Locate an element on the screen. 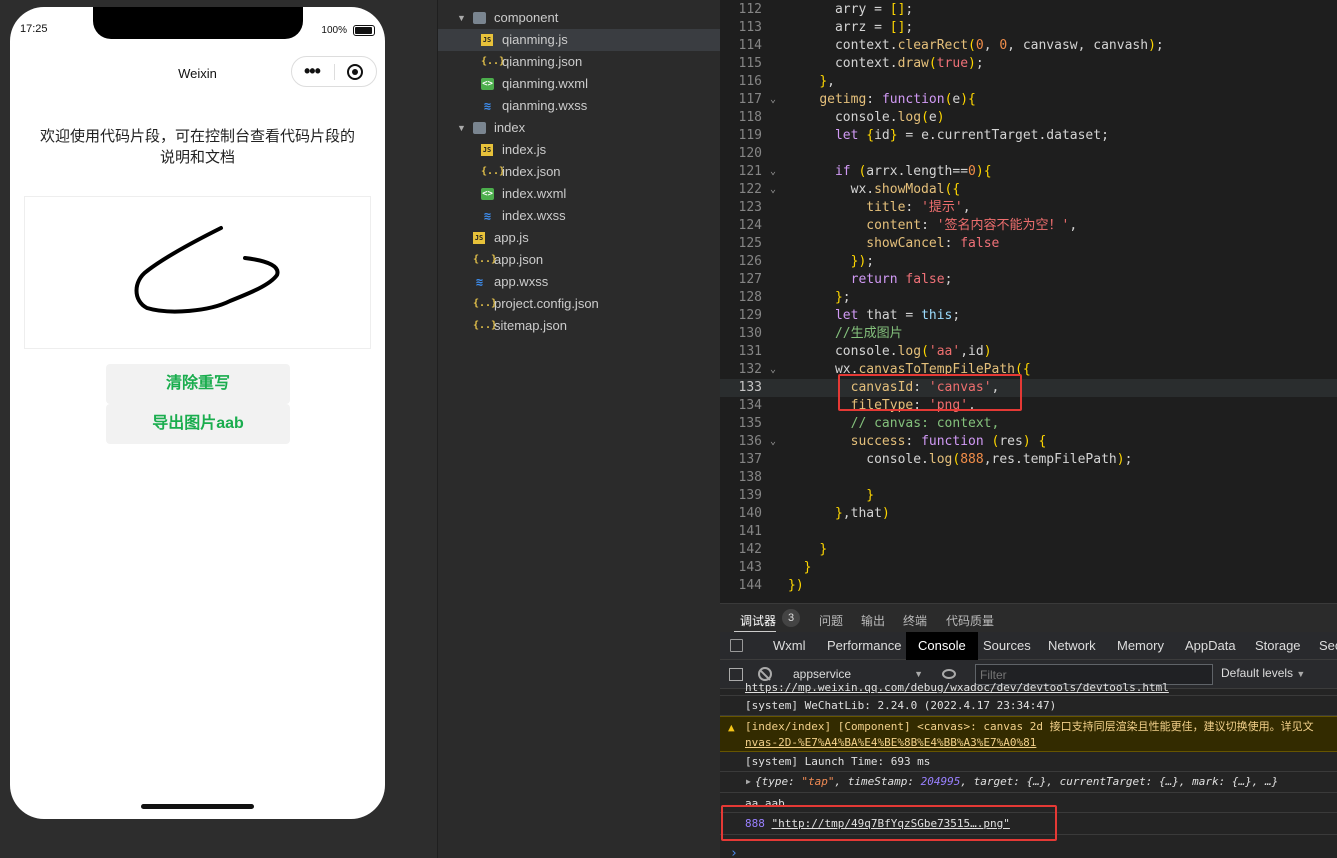 This screenshot has height=858, width=1337. code-line: 117 ⌄ getimg: function(e){ is located at coordinates (1028, 100).